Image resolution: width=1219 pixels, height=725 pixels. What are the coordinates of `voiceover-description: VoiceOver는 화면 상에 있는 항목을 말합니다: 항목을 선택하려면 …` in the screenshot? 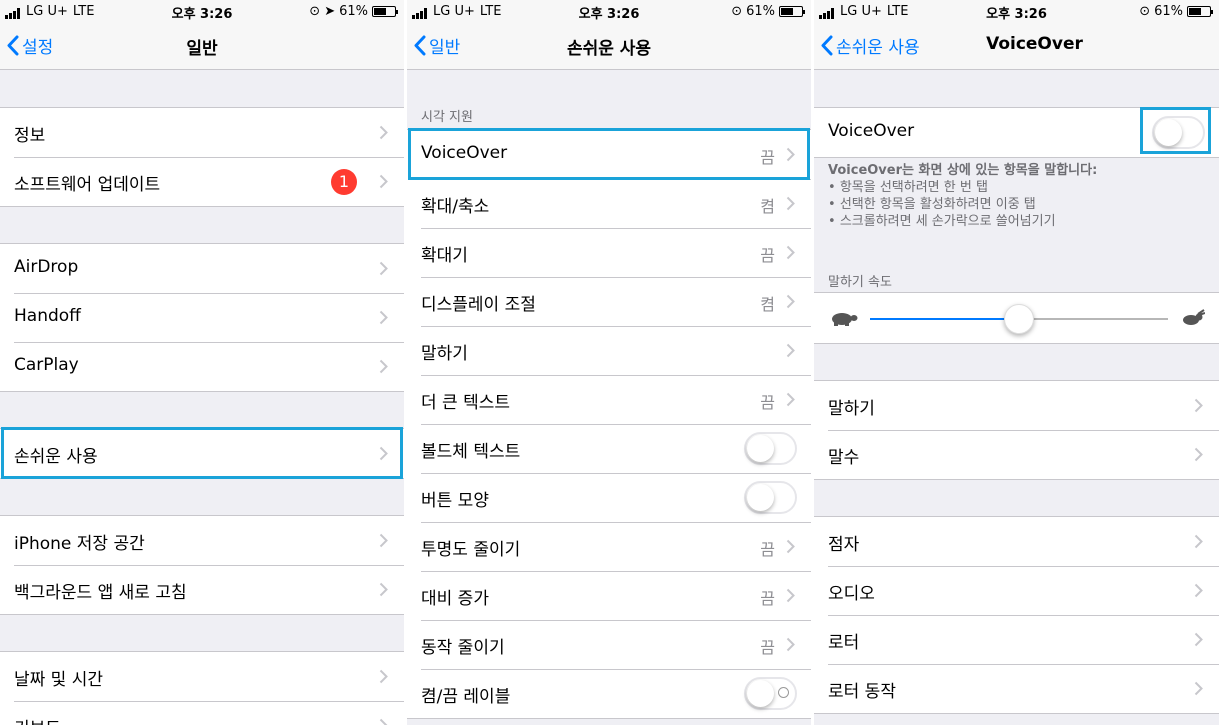 It's located at (1016, 196).